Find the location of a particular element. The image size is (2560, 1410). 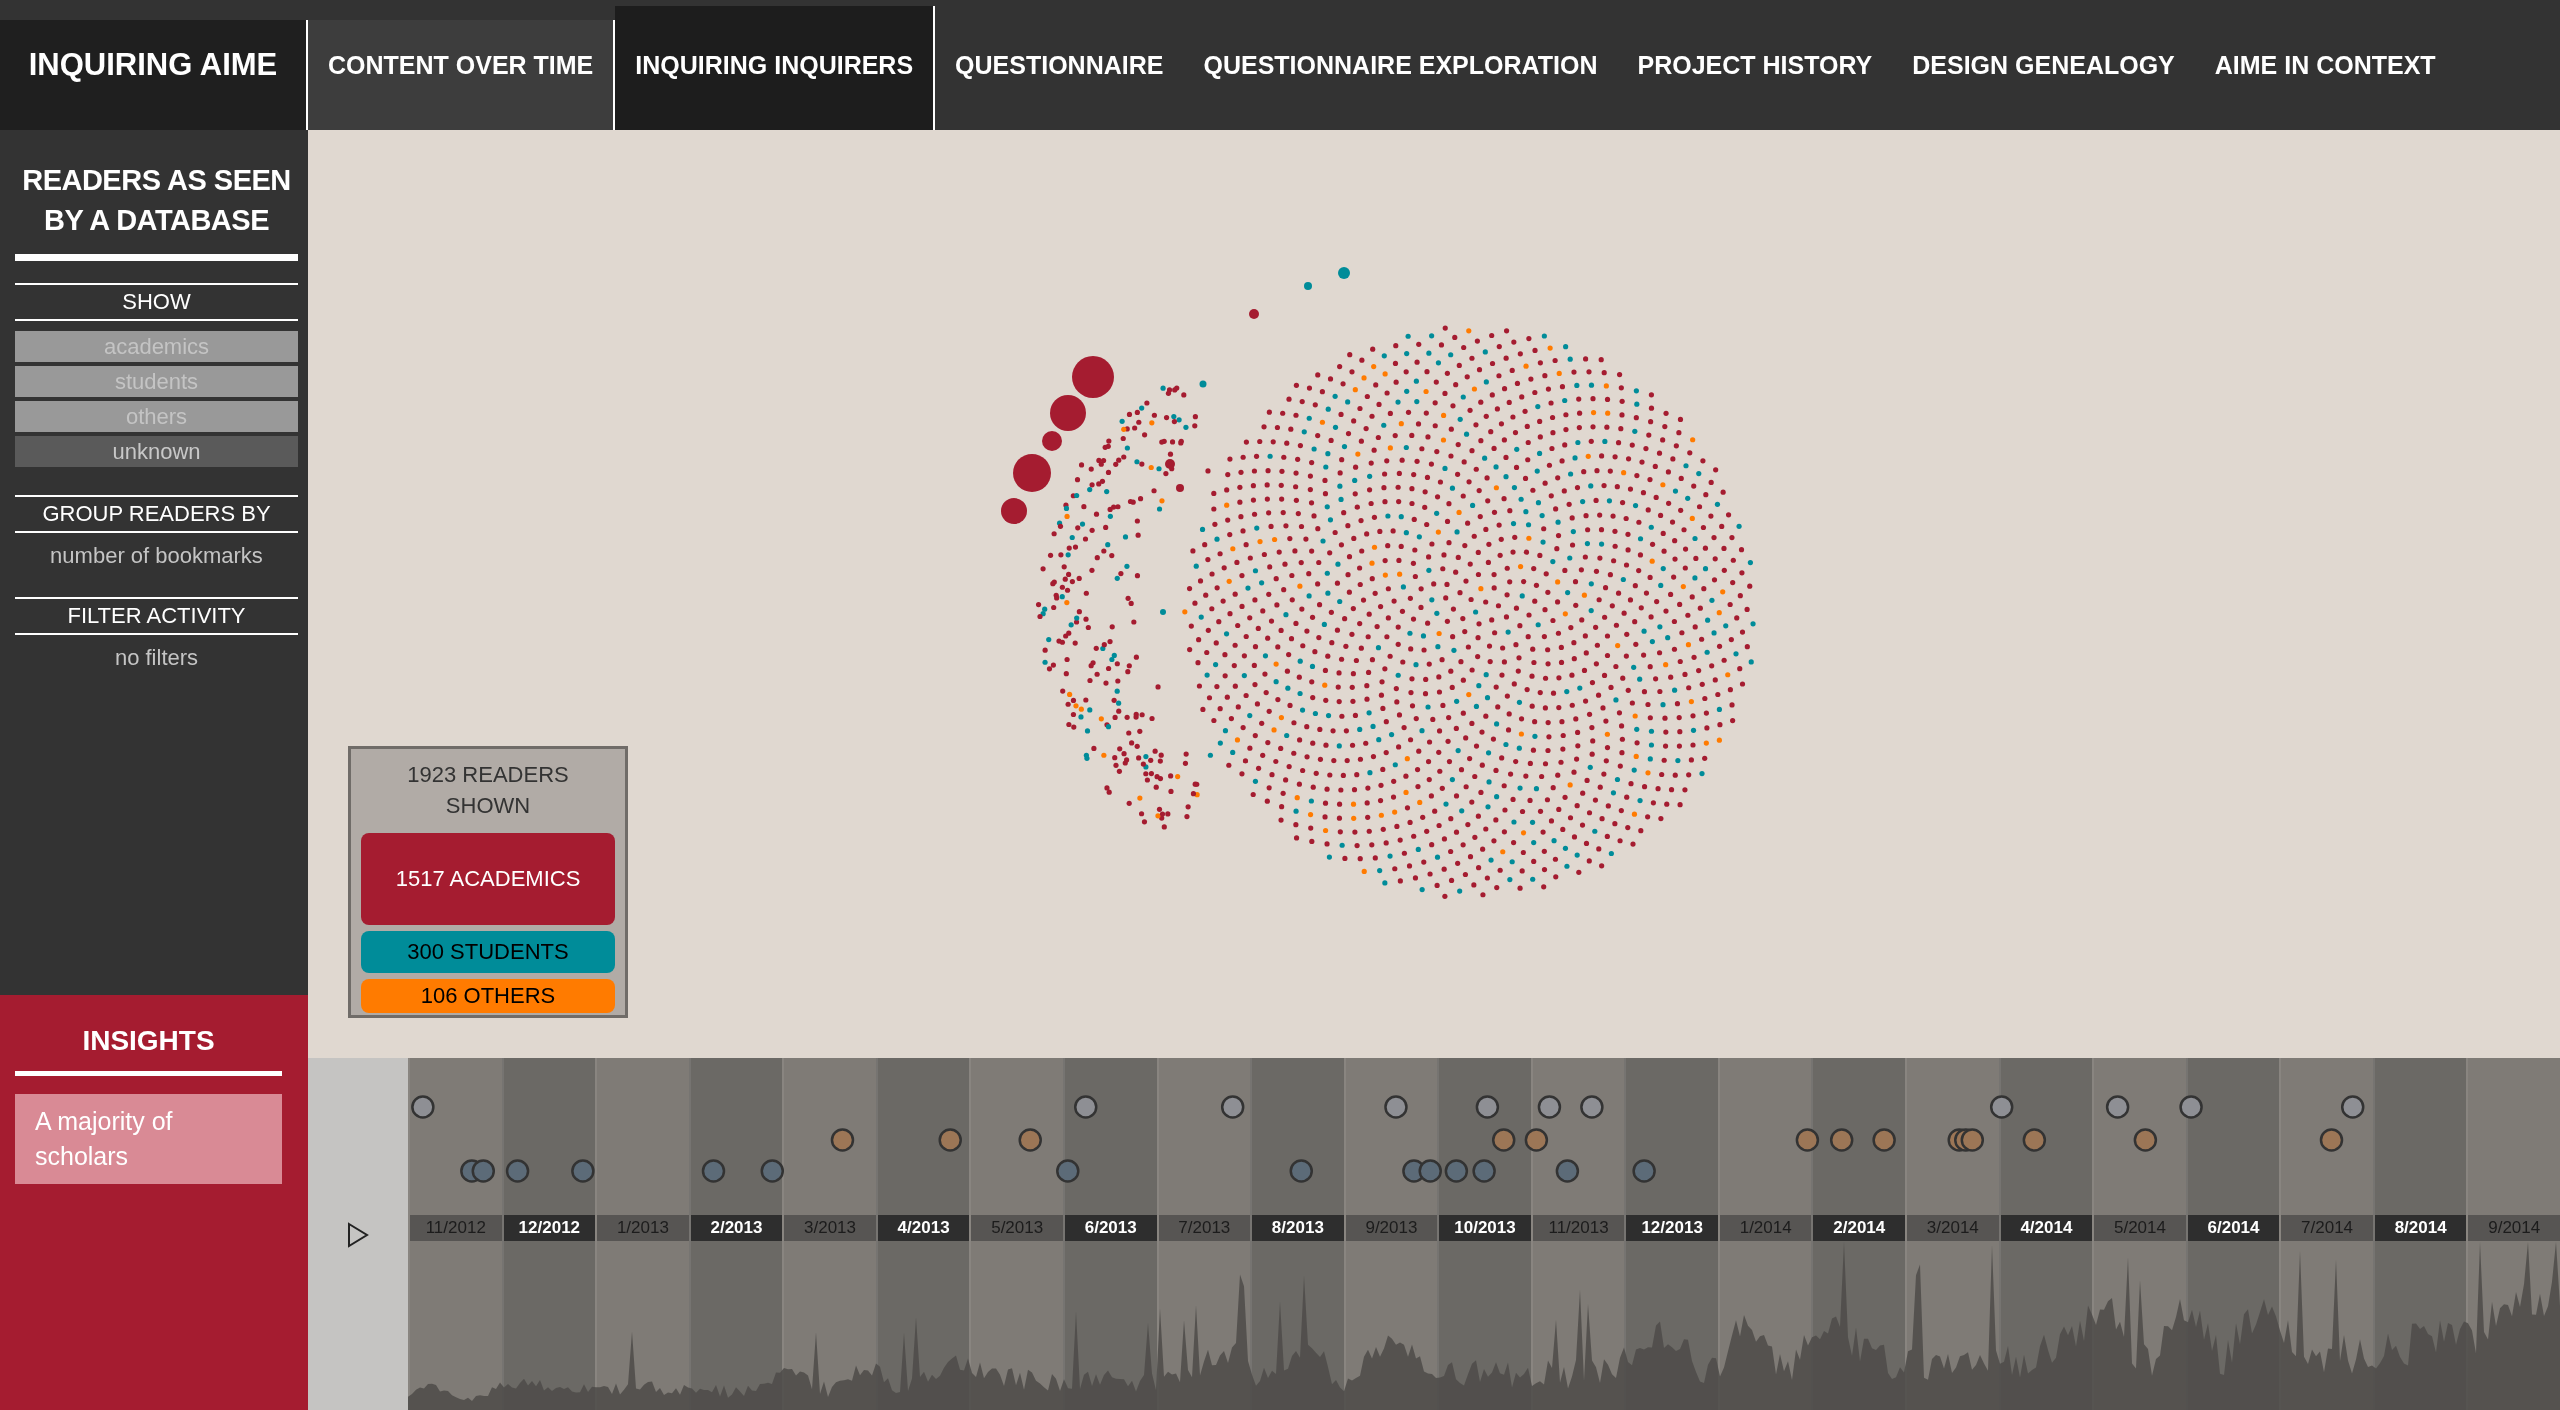

month-label: 2/2014 is located at coordinates (1859, 1228).